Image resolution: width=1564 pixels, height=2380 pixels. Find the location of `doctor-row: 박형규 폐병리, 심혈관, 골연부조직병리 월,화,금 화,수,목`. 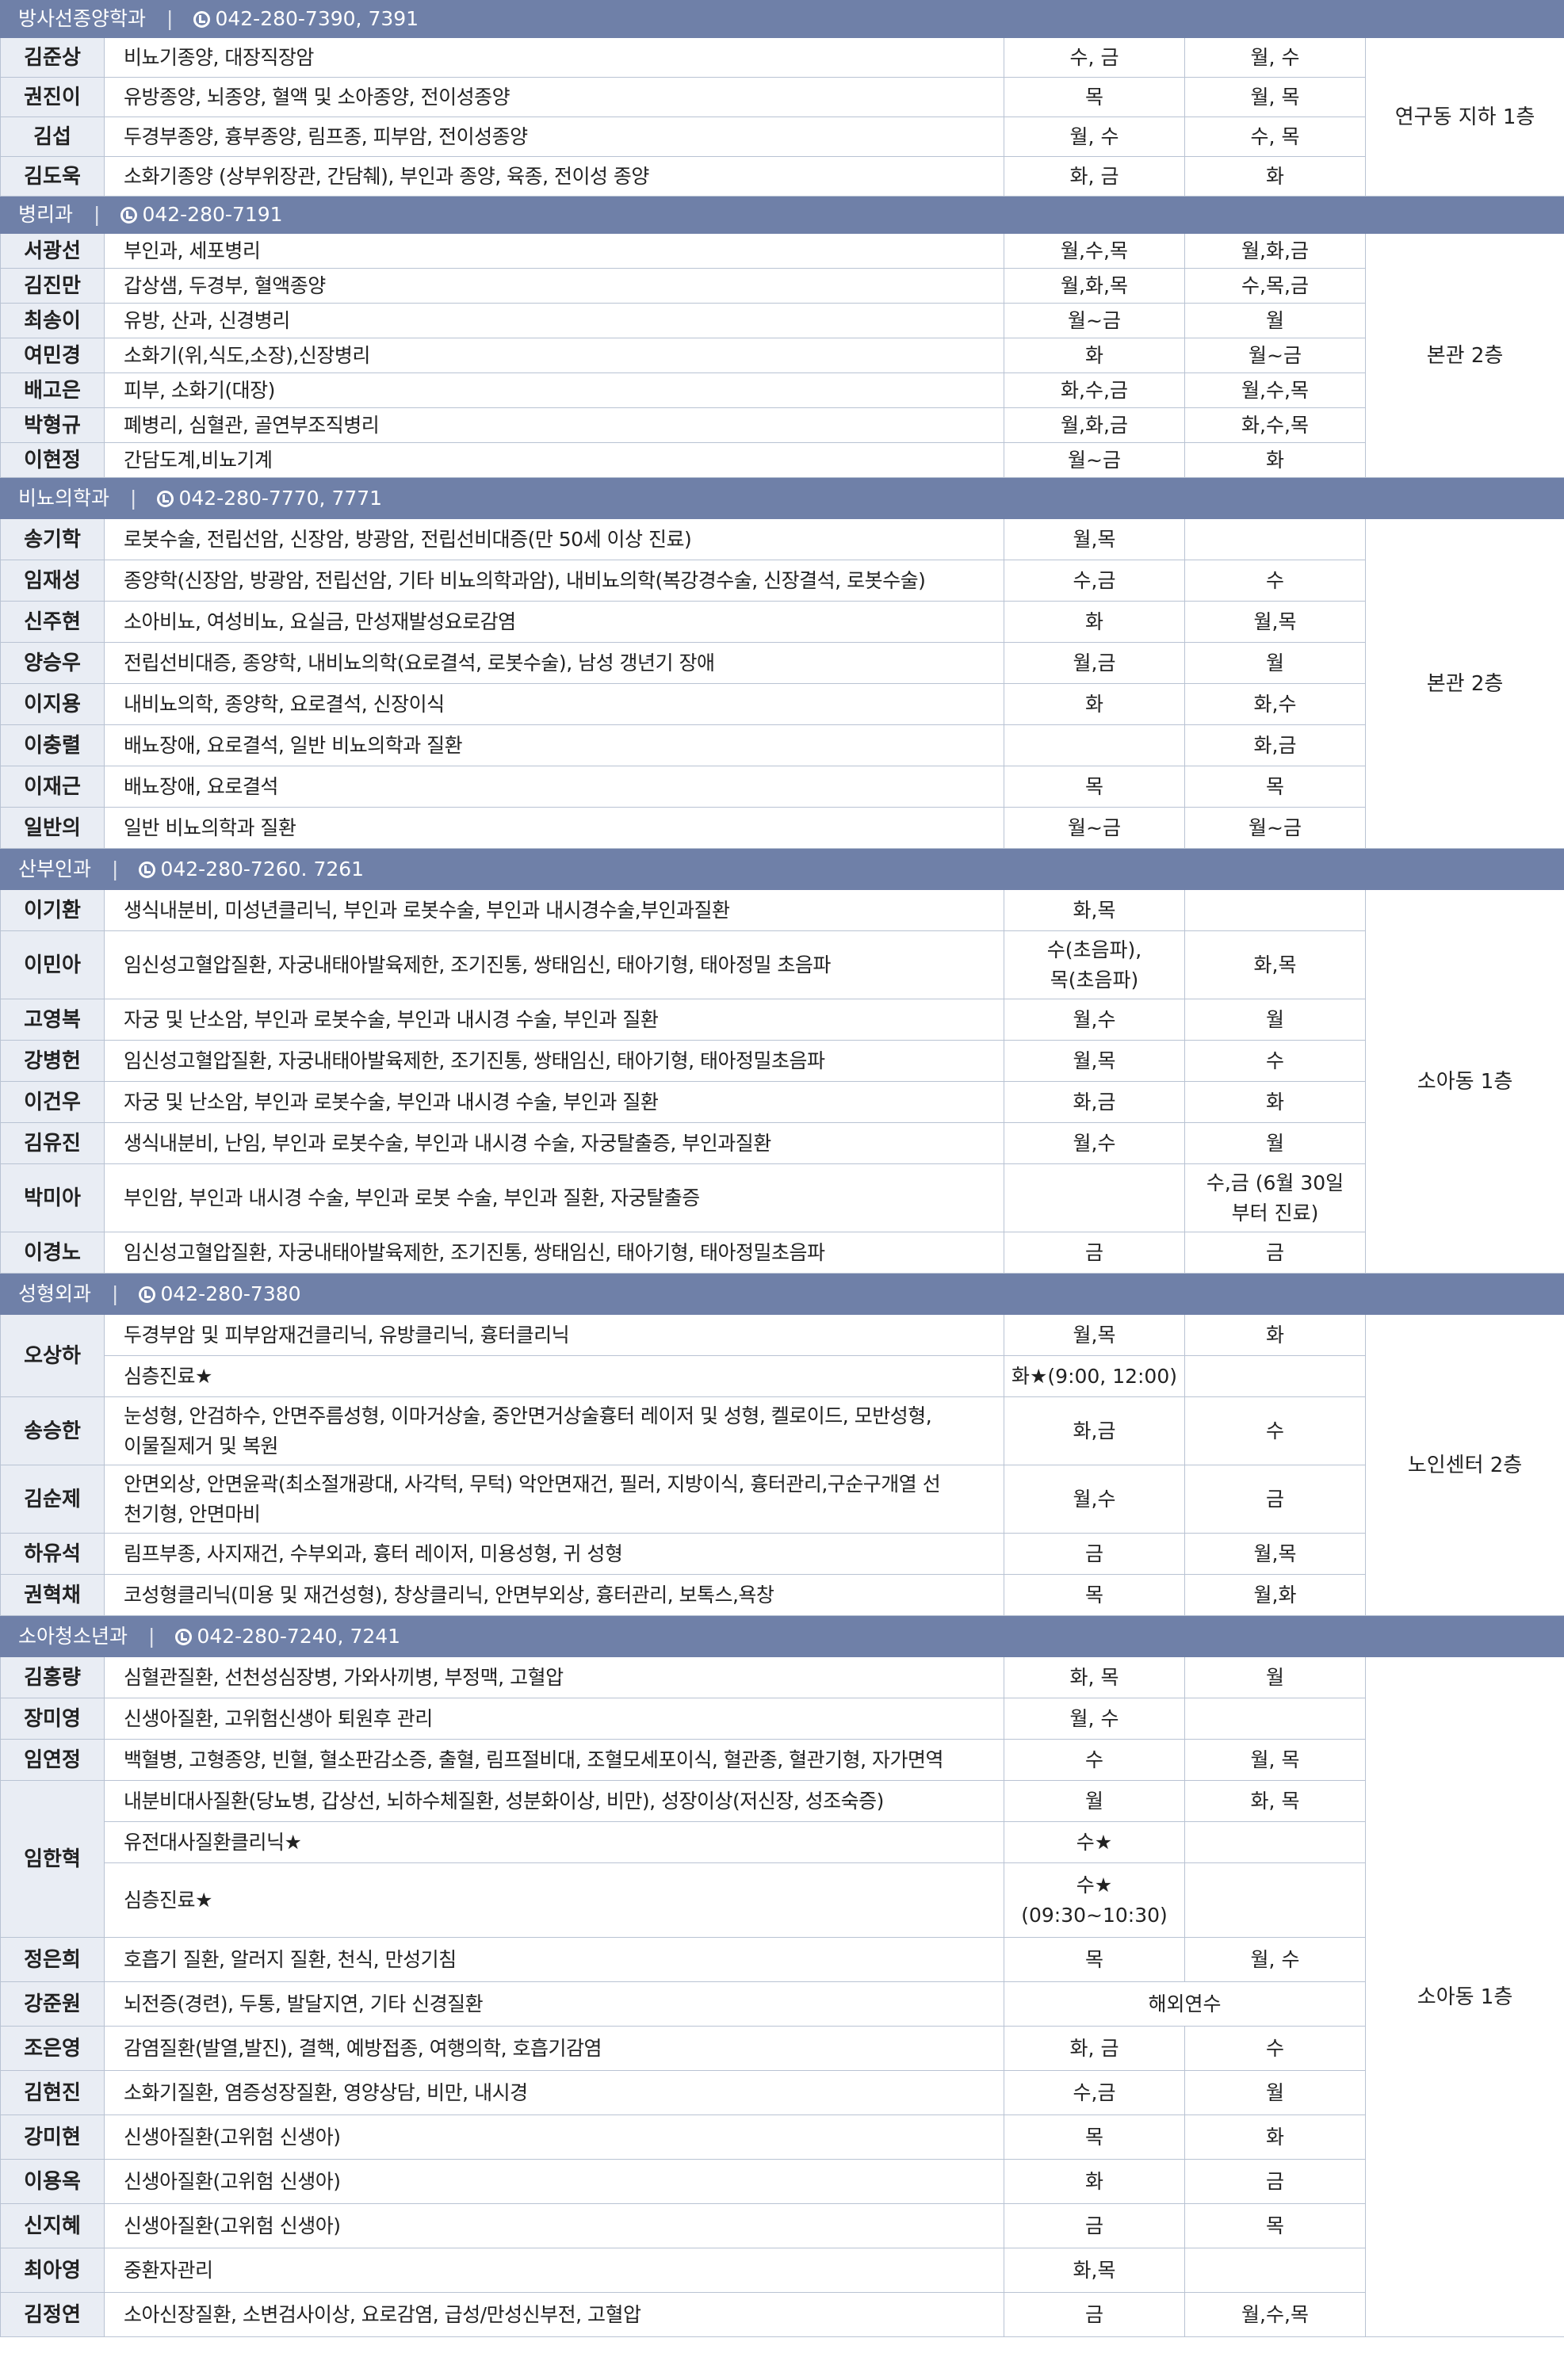

doctor-row: 박형규 폐병리, 심혈관, 골연부조직병리 월,화,금 화,수,목 is located at coordinates (782, 425).